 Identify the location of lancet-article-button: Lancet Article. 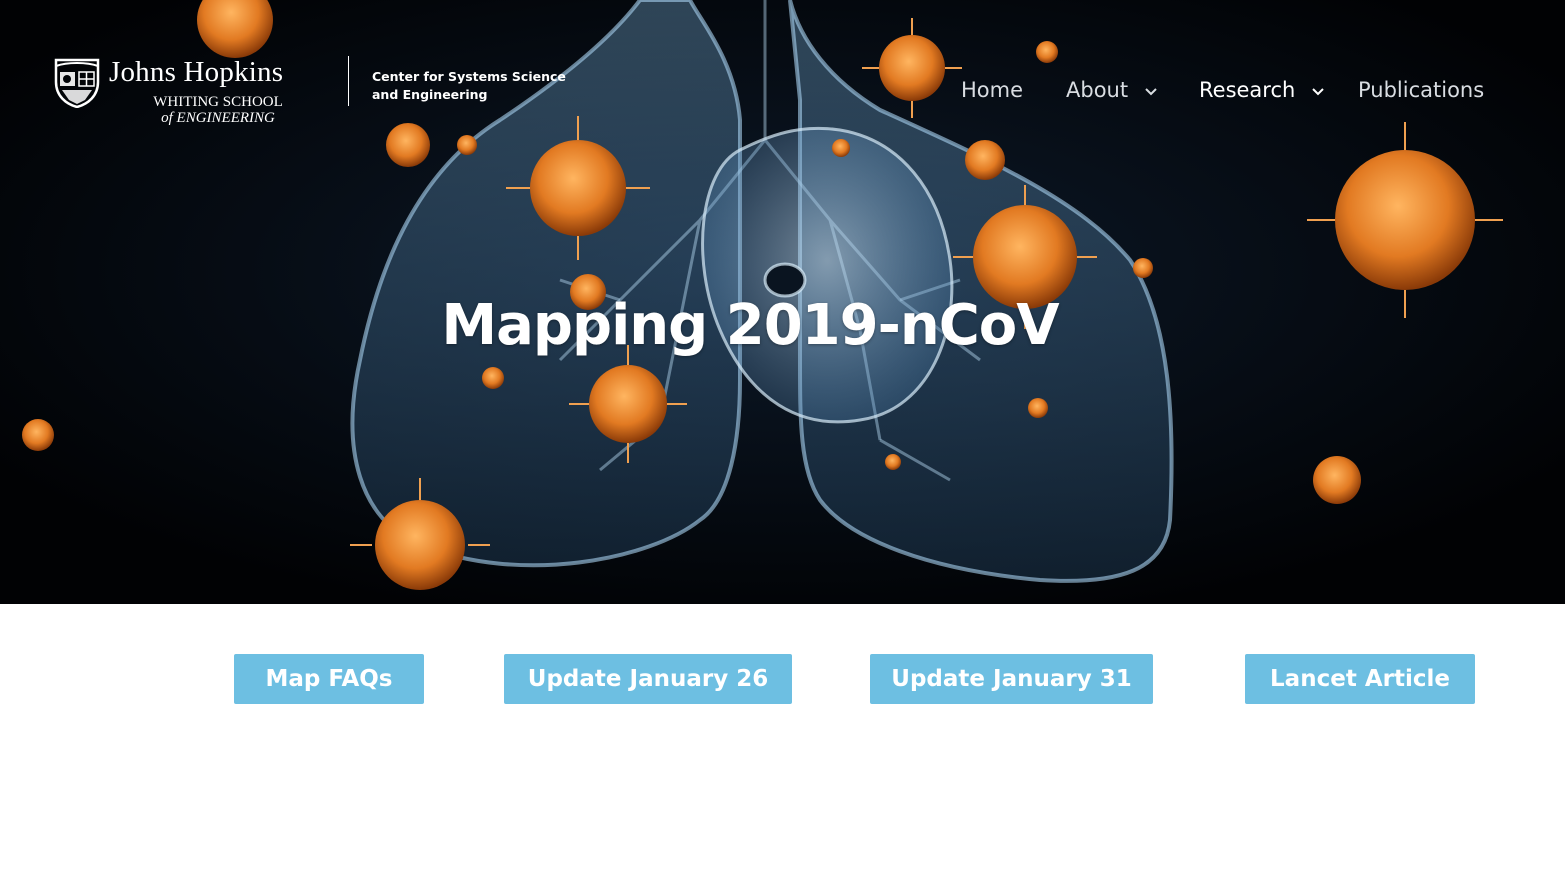
(1360, 679).